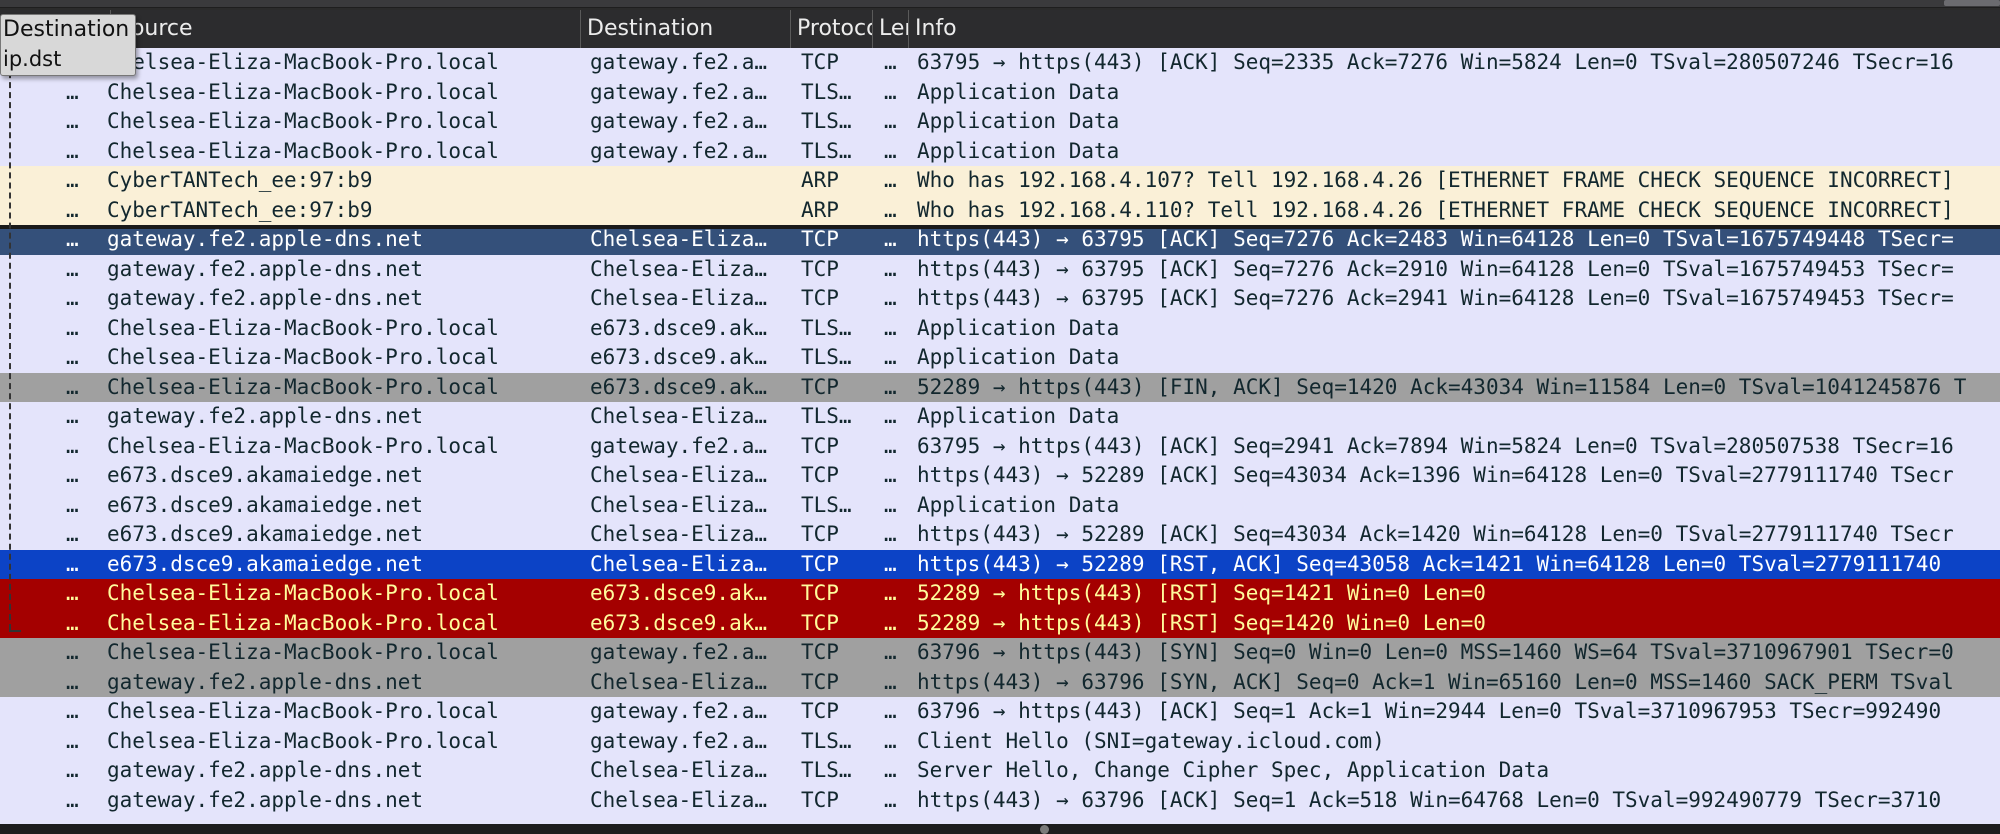 This screenshot has height=834, width=2000. I want to click on top-scrollbar, so click(1000, 4).